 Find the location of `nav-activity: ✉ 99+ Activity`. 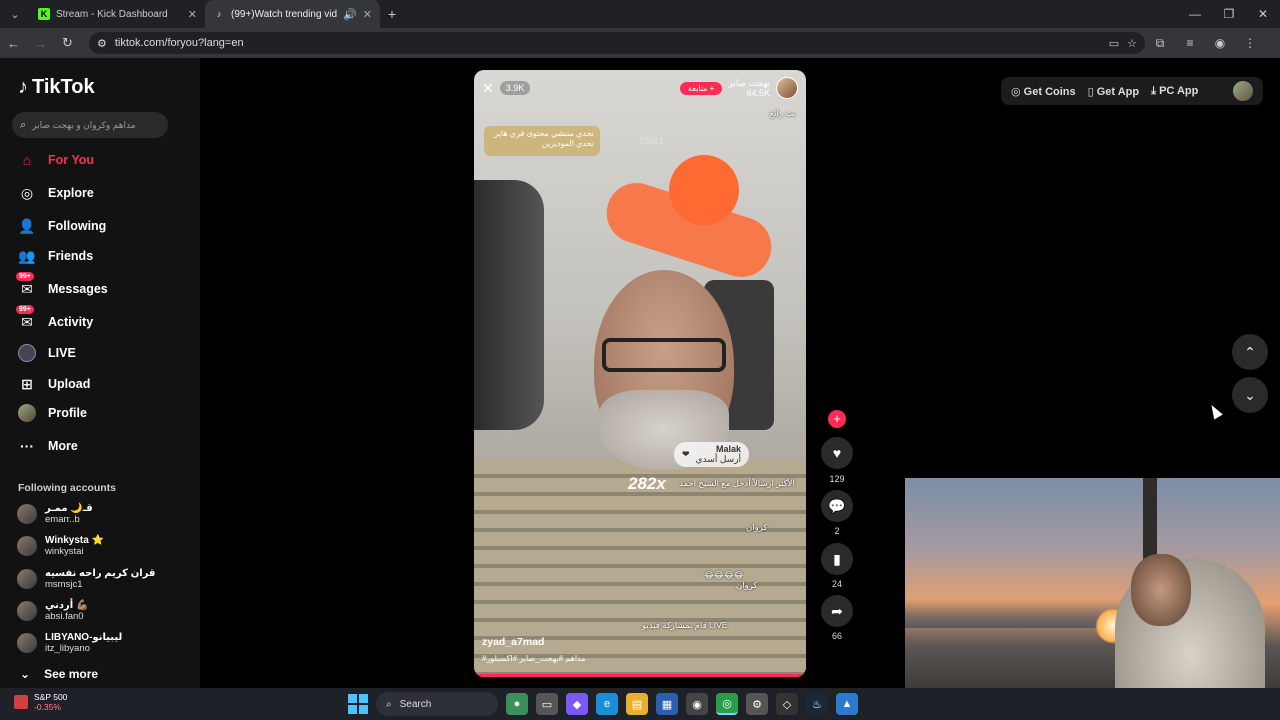

nav-activity: ✉ 99+ Activity is located at coordinates (55, 319).